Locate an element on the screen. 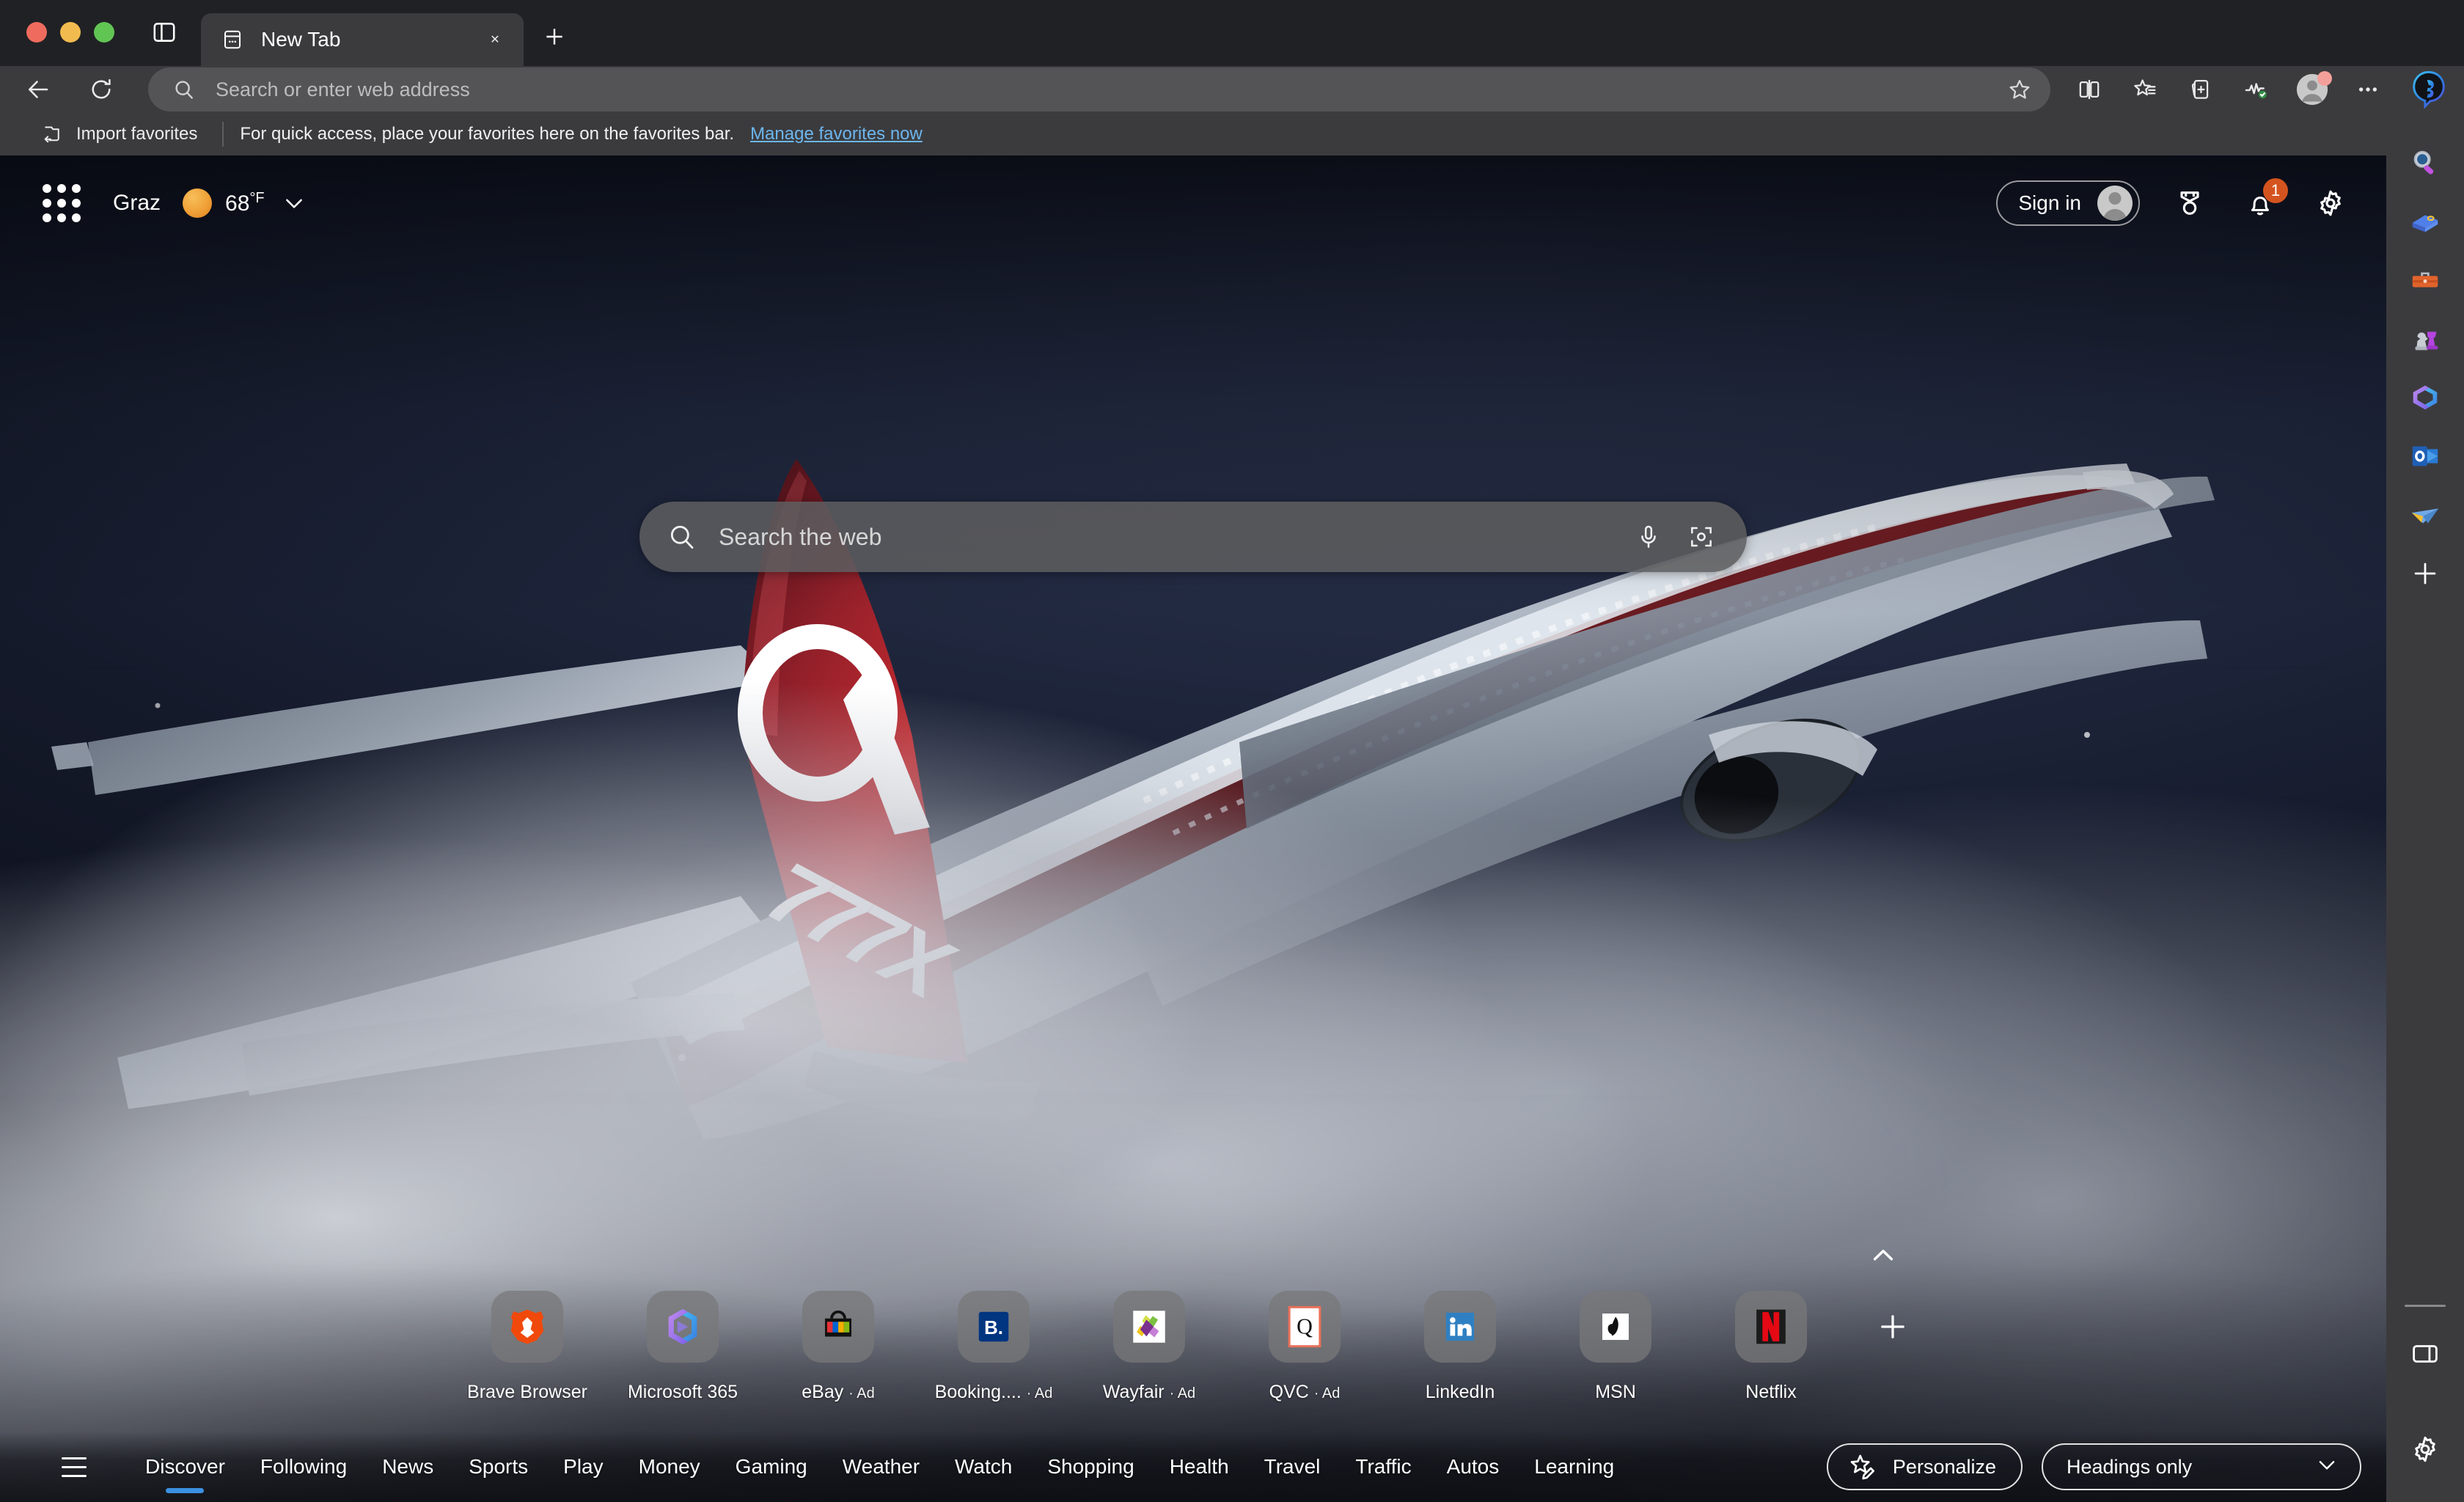  tile-microsoft-365: Microsoft 365 is located at coordinates (682, 1347).